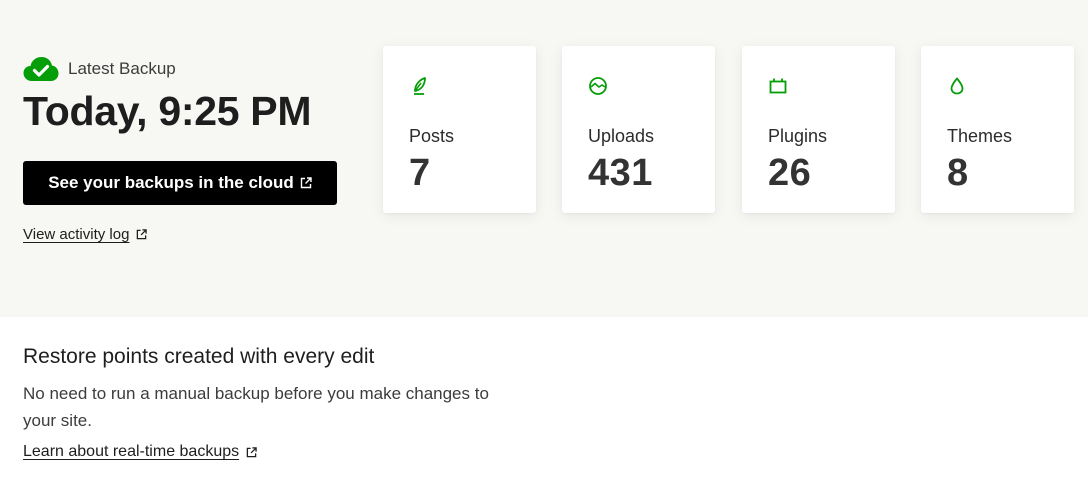 Image resolution: width=1088 pixels, height=485 pixels. I want to click on stat-value-posts: 7, so click(420, 173).